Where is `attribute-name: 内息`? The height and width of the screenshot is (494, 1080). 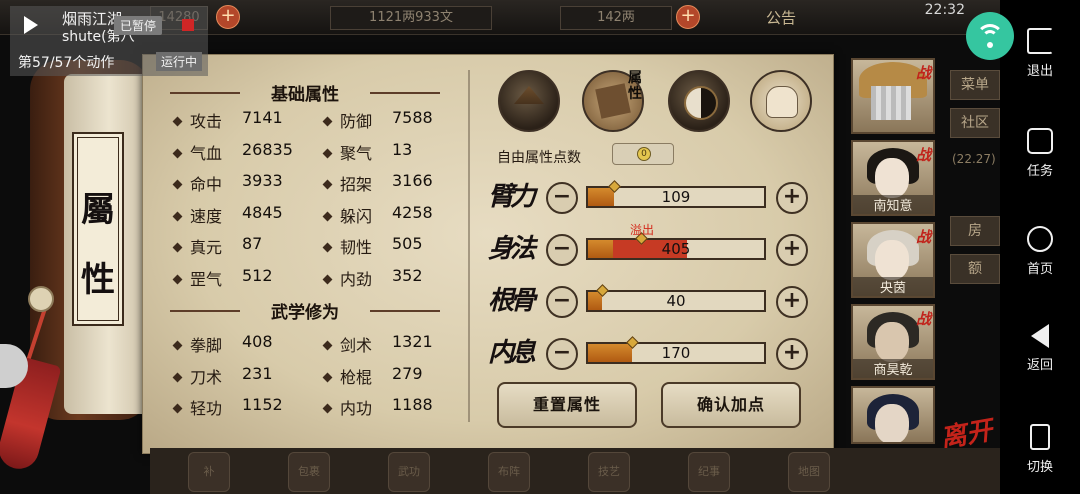 attribute-name: 内息 is located at coordinates (512, 353).